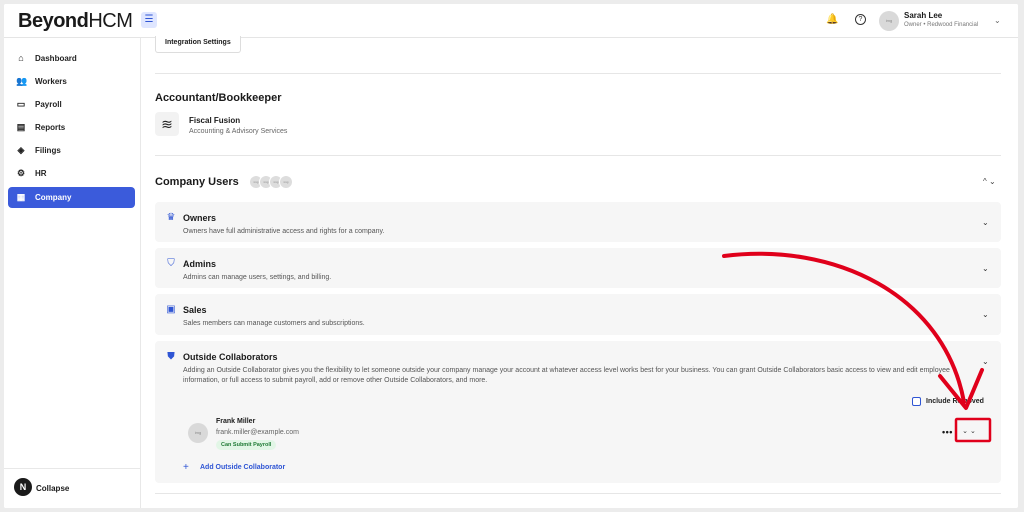 The height and width of the screenshot is (512, 1024). What do you see at coordinates (50, 127) in the screenshot?
I see `sidebar-item-label: Reports` at bounding box center [50, 127].